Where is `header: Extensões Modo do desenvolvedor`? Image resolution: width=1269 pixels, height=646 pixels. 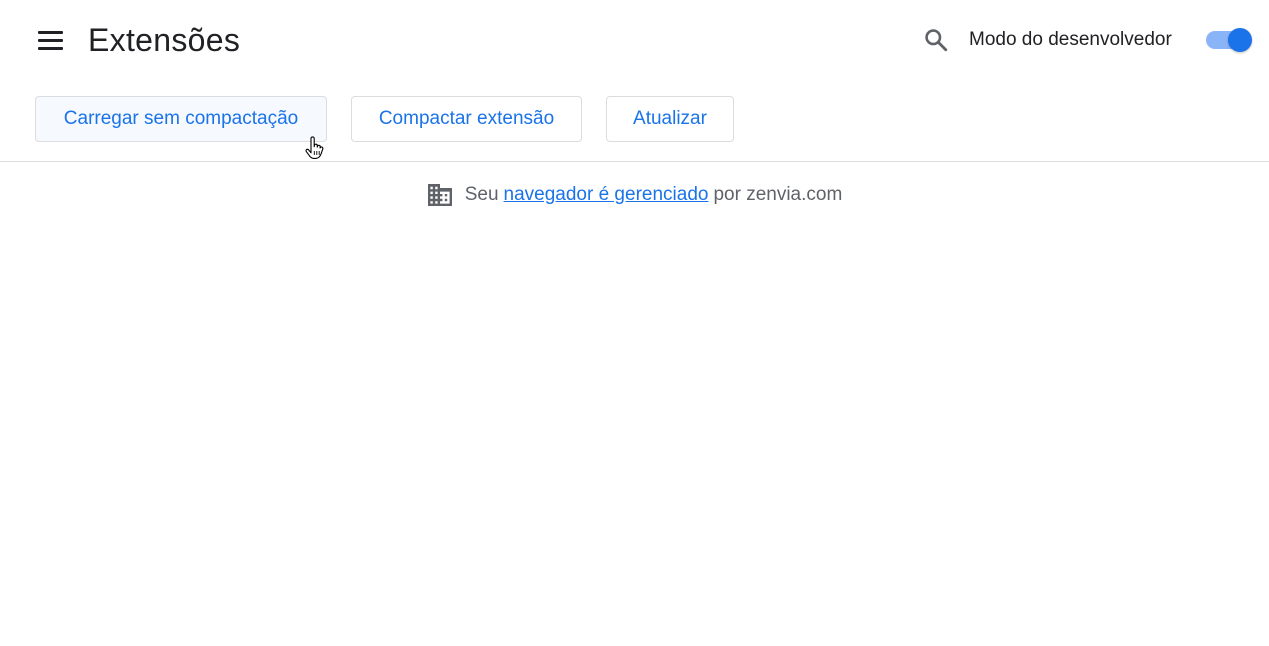 header: Extensões Modo do desenvolvedor is located at coordinates (634, 40).